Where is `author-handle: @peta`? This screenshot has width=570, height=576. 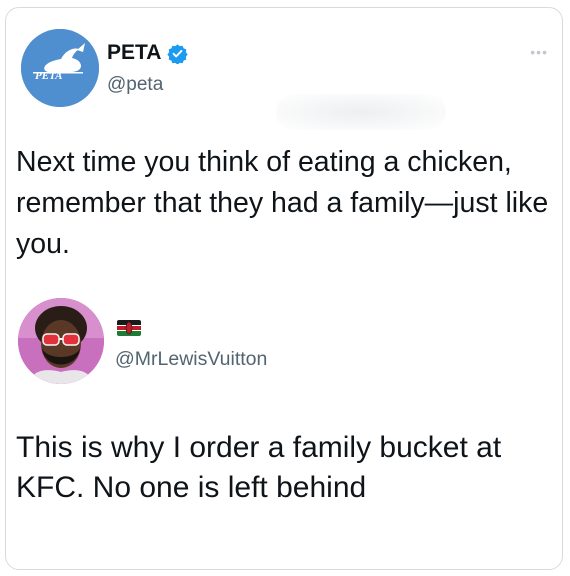 author-handle: @peta is located at coordinates (135, 85).